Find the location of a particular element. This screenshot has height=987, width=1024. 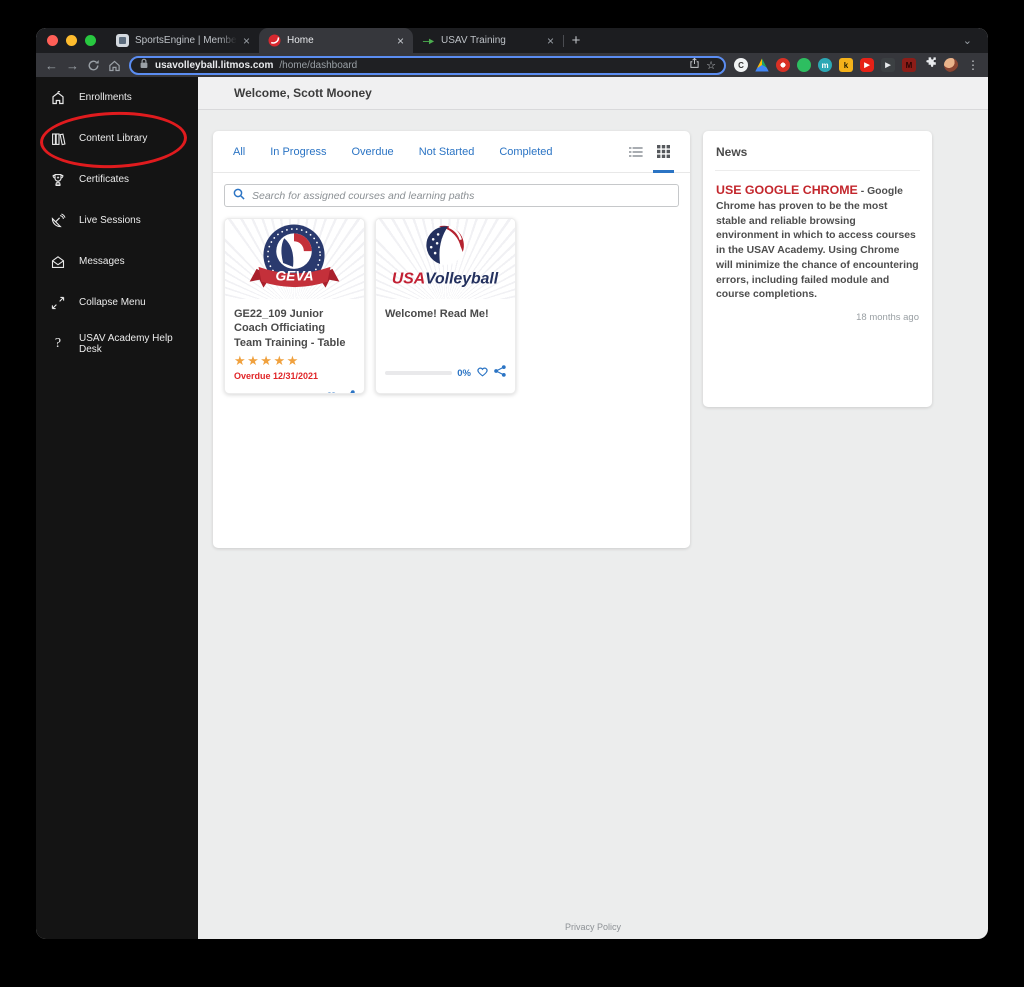

sidebar-item-content-library: Content Library is located at coordinates (117, 138).